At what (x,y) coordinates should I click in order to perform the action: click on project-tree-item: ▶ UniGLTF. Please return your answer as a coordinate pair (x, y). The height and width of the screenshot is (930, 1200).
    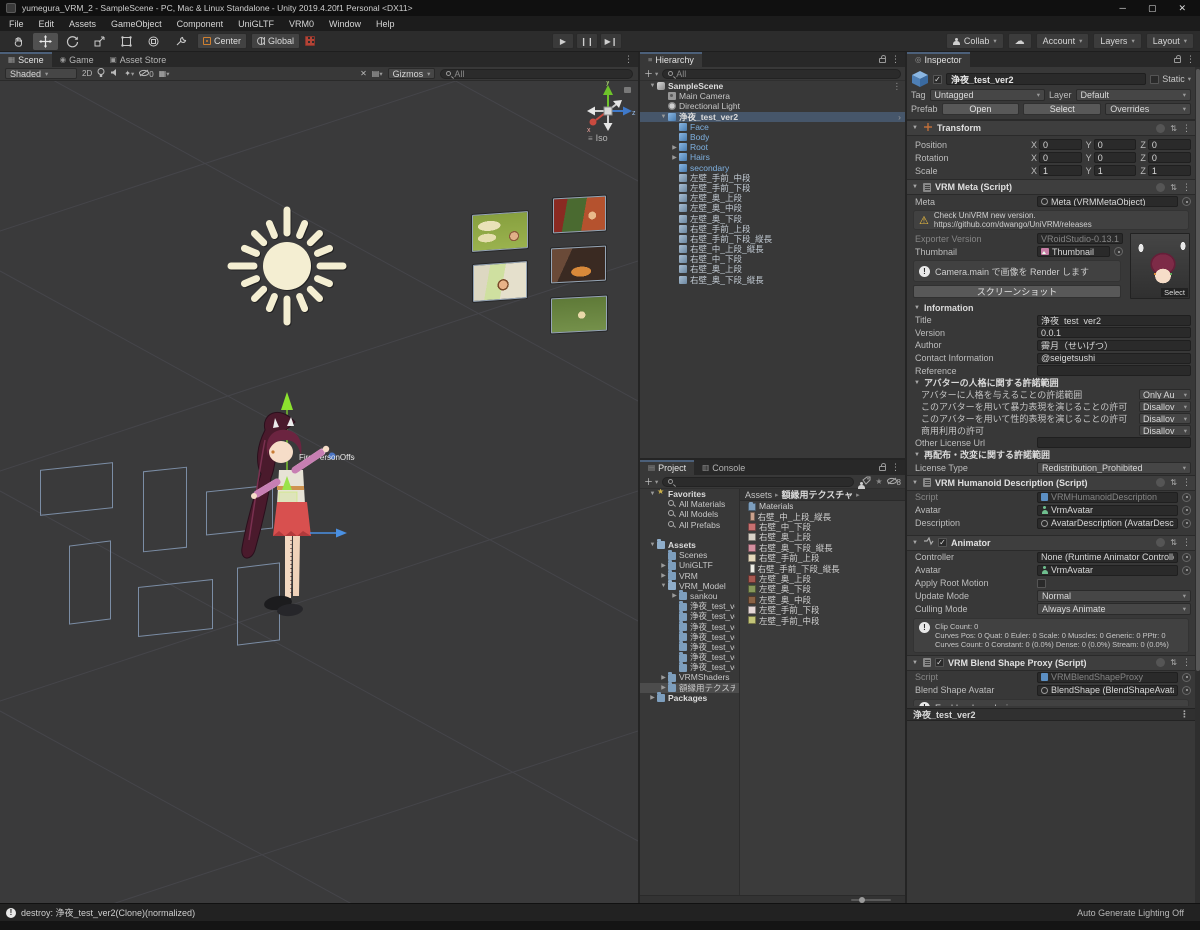
    Looking at the image, I should click on (689, 564).